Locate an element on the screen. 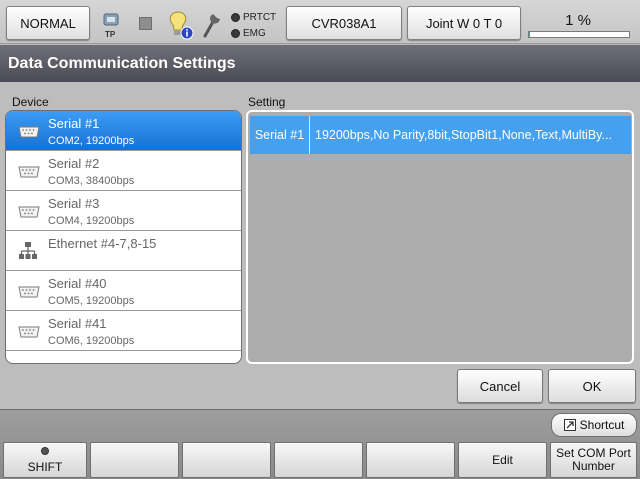 Image resolution: width=640 pixels, height=479 pixels. stop-icon is located at coordinates (145, 23).